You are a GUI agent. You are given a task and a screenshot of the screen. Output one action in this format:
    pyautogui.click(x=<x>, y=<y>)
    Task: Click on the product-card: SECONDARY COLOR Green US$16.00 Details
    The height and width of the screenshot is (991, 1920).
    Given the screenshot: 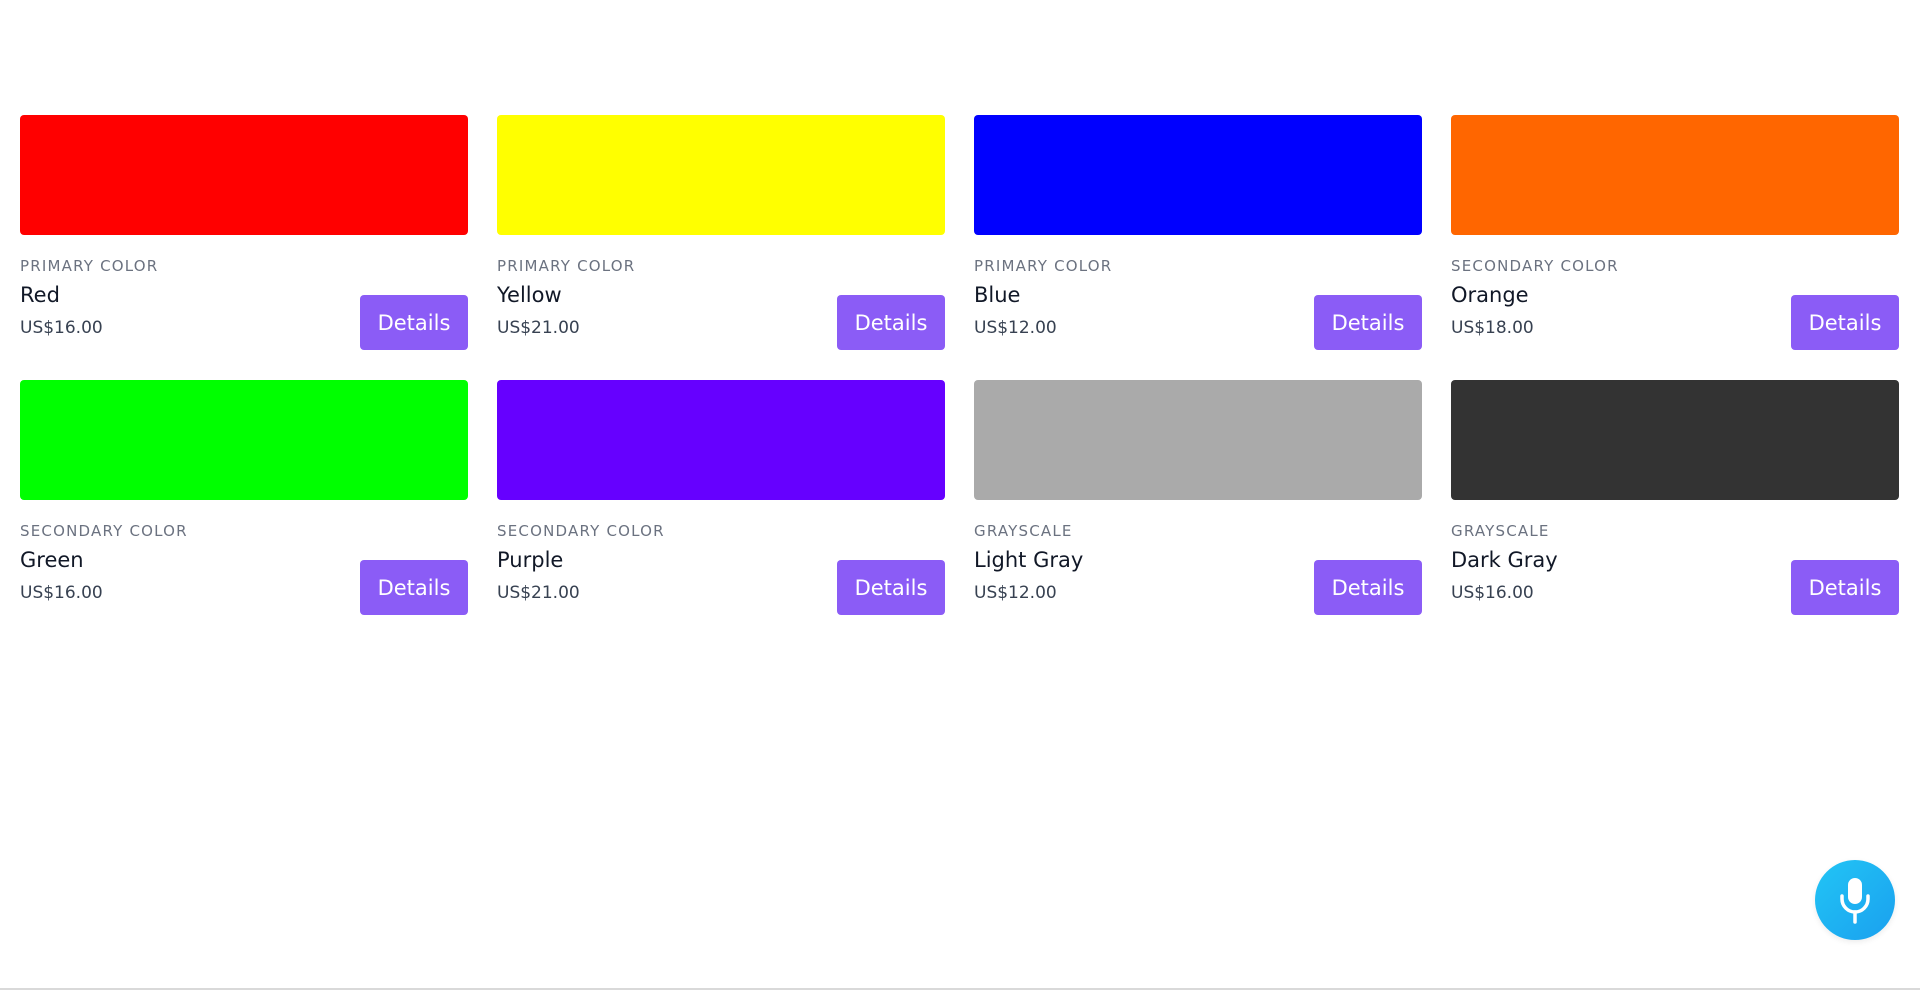 What is the action you would take?
    pyautogui.click(x=244, y=498)
    